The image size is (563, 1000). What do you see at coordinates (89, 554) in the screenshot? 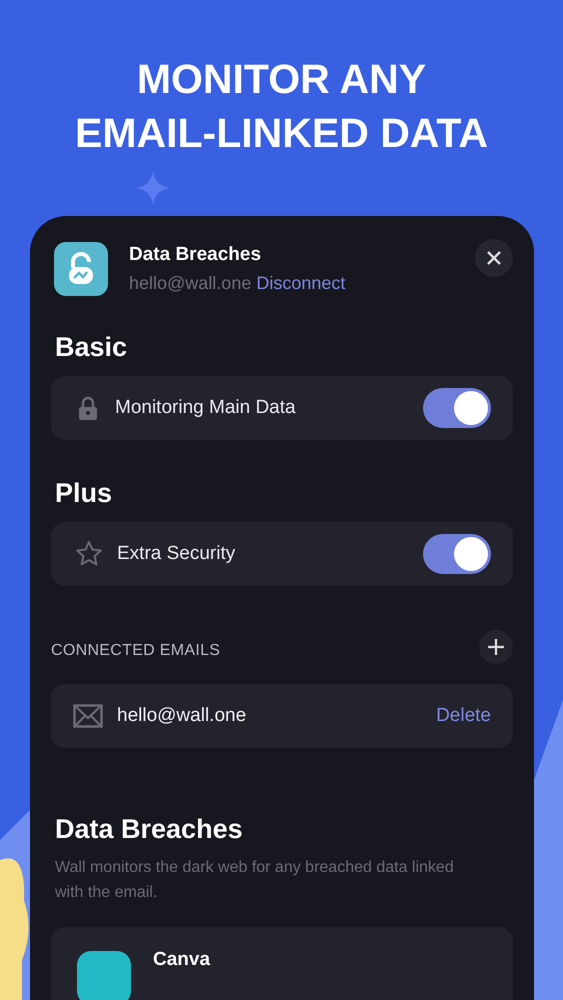
I see `star-icon` at bounding box center [89, 554].